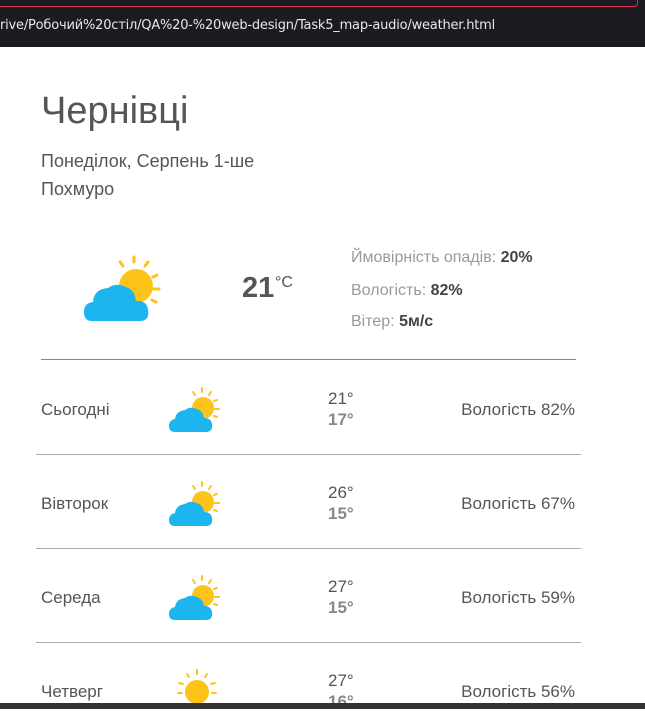 Image resolution: width=645 pixels, height=712 pixels. What do you see at coordinates (78, 189) in the screenshot?
I see `condition-text: Похмуро` at bounding box center [78, 189].